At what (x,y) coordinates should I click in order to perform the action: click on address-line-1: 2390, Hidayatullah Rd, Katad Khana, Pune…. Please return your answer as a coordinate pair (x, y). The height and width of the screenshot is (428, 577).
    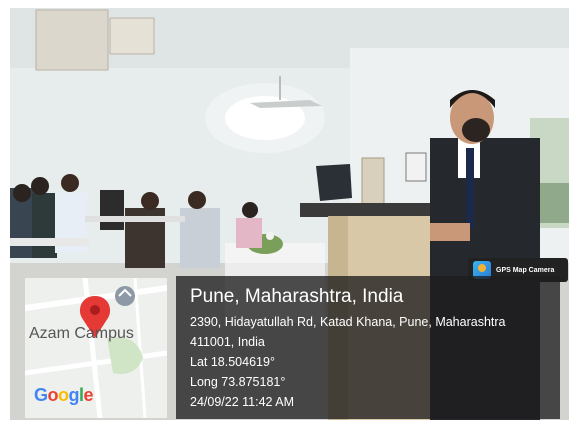
    Looking at the image, I should click on (348, 322).